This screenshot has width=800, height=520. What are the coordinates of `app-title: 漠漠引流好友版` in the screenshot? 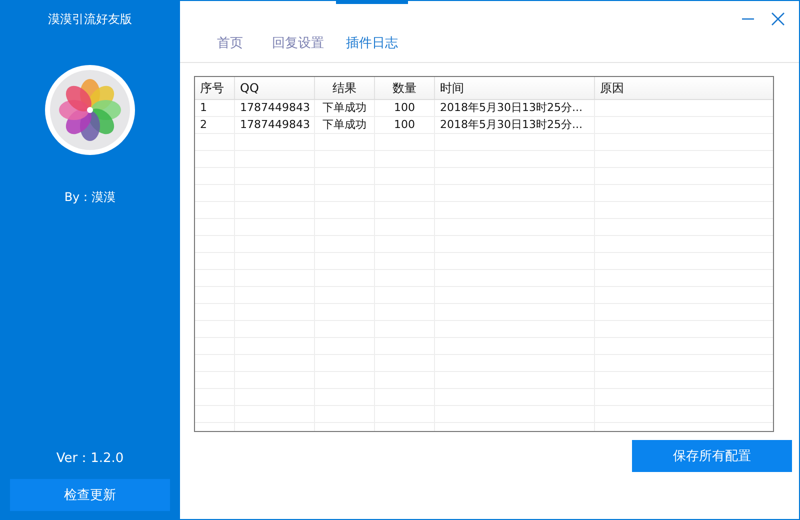 It's located at (90, 19).